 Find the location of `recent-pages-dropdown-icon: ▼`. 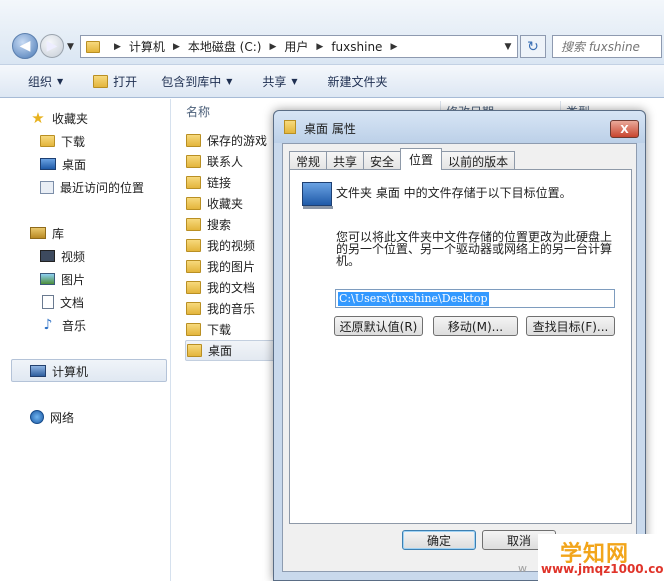

recent-pages-dropdown-icon: ▼ is located at coordinates (70, 47).